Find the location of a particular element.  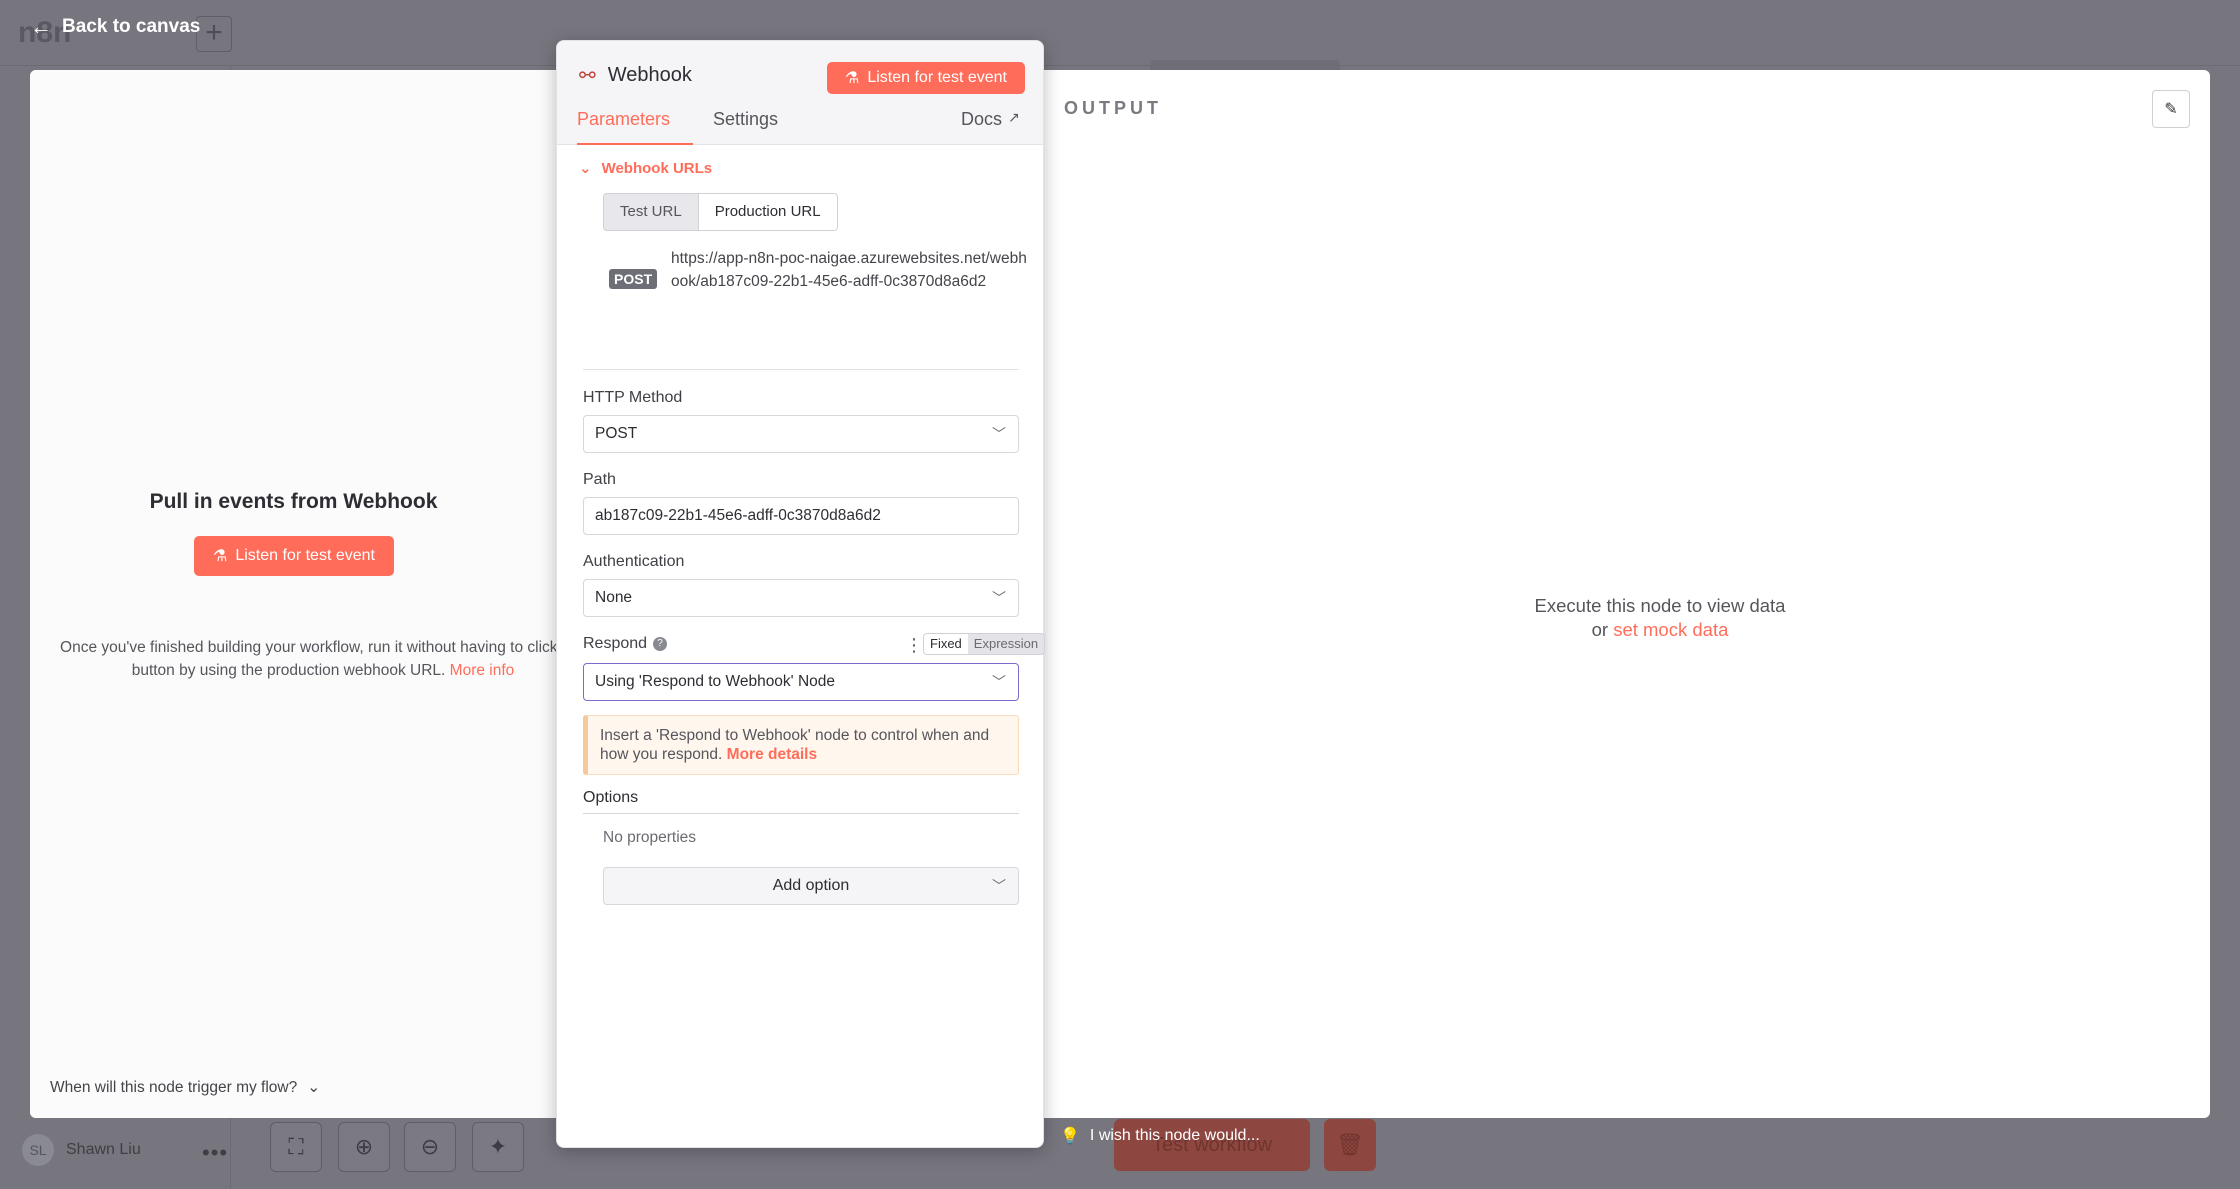

fit-view-icon: ⛶ is located at coordinates (296, 1147).